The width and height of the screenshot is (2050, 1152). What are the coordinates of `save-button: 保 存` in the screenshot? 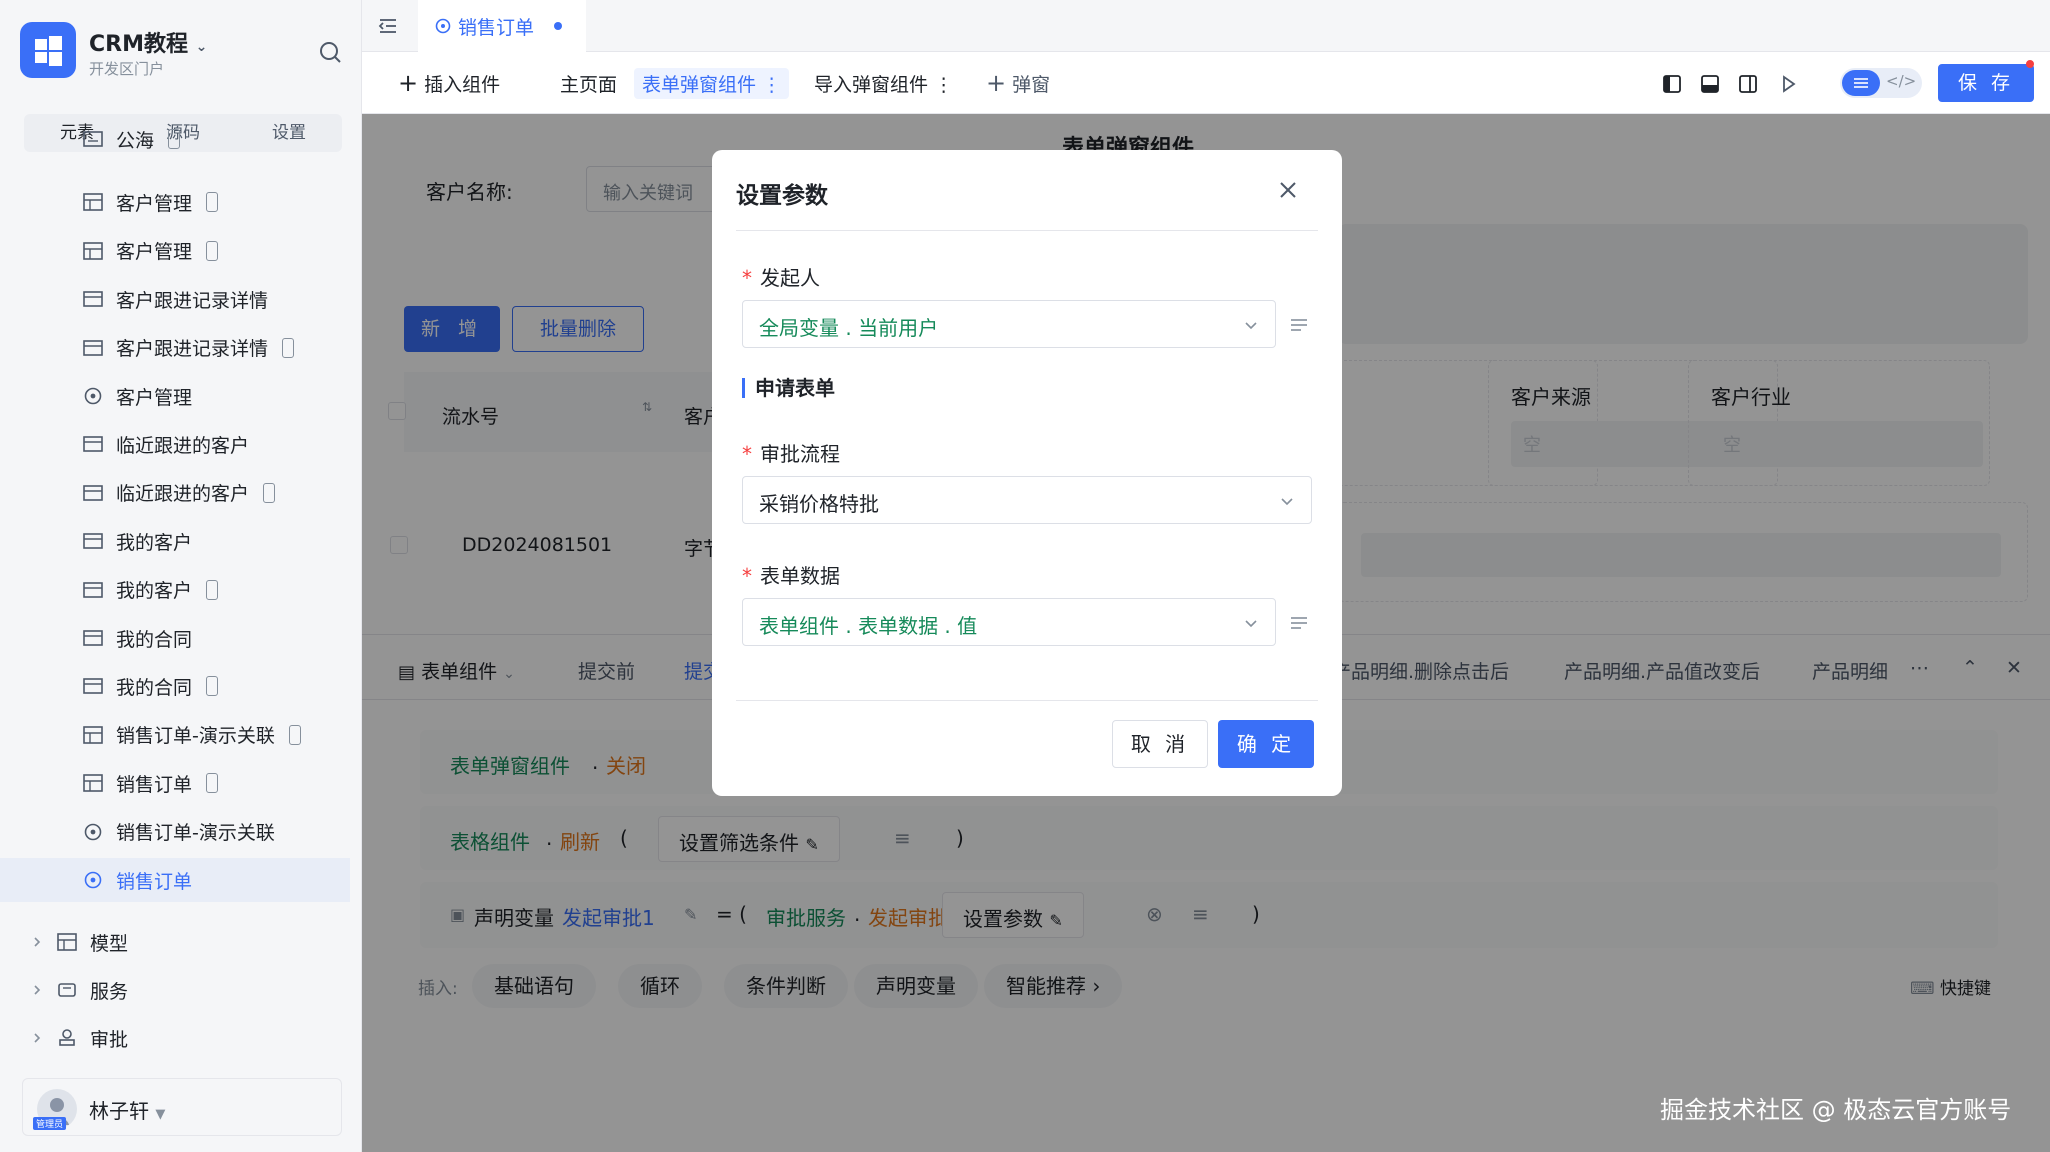 It's located at (1986, 83).